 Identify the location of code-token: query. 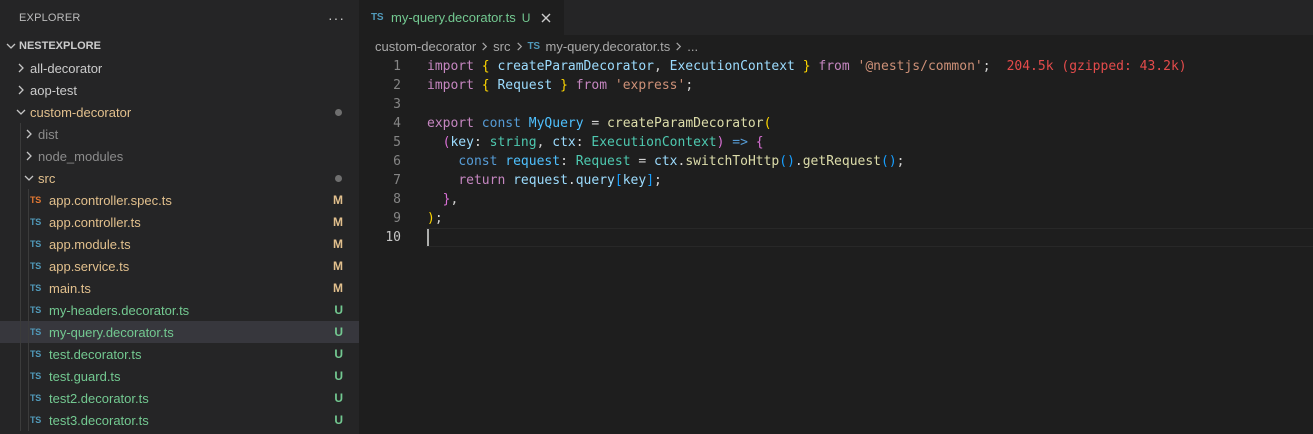
(595, 180).